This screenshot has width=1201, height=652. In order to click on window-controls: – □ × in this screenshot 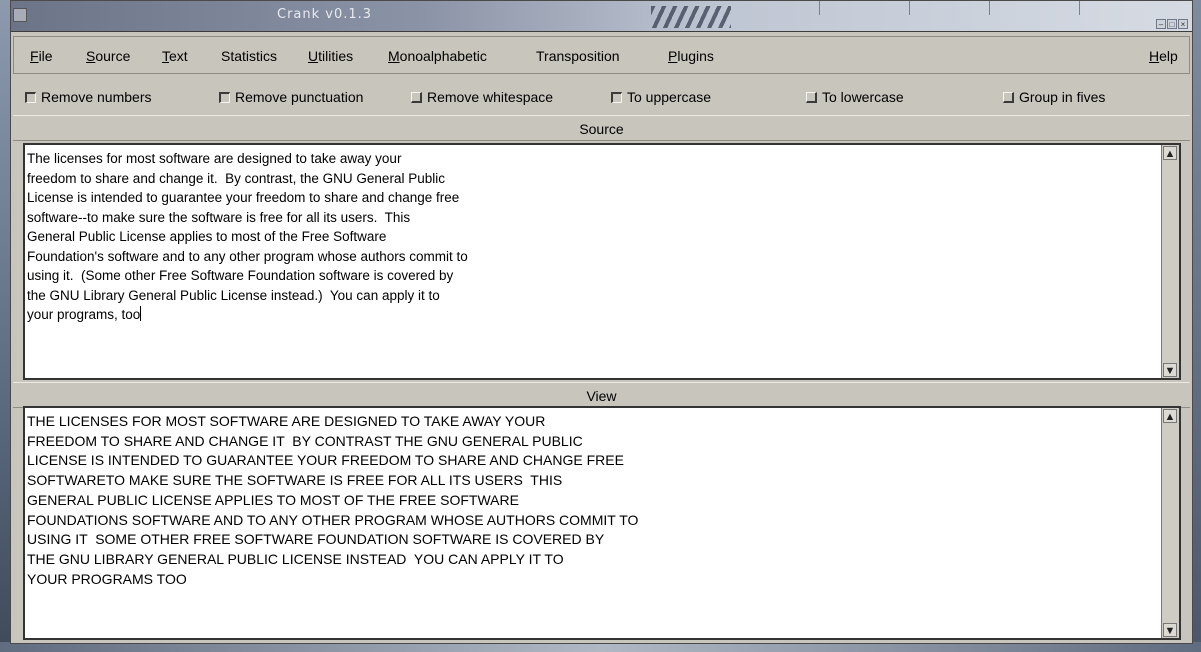, I will do `click(1172, 24)`.